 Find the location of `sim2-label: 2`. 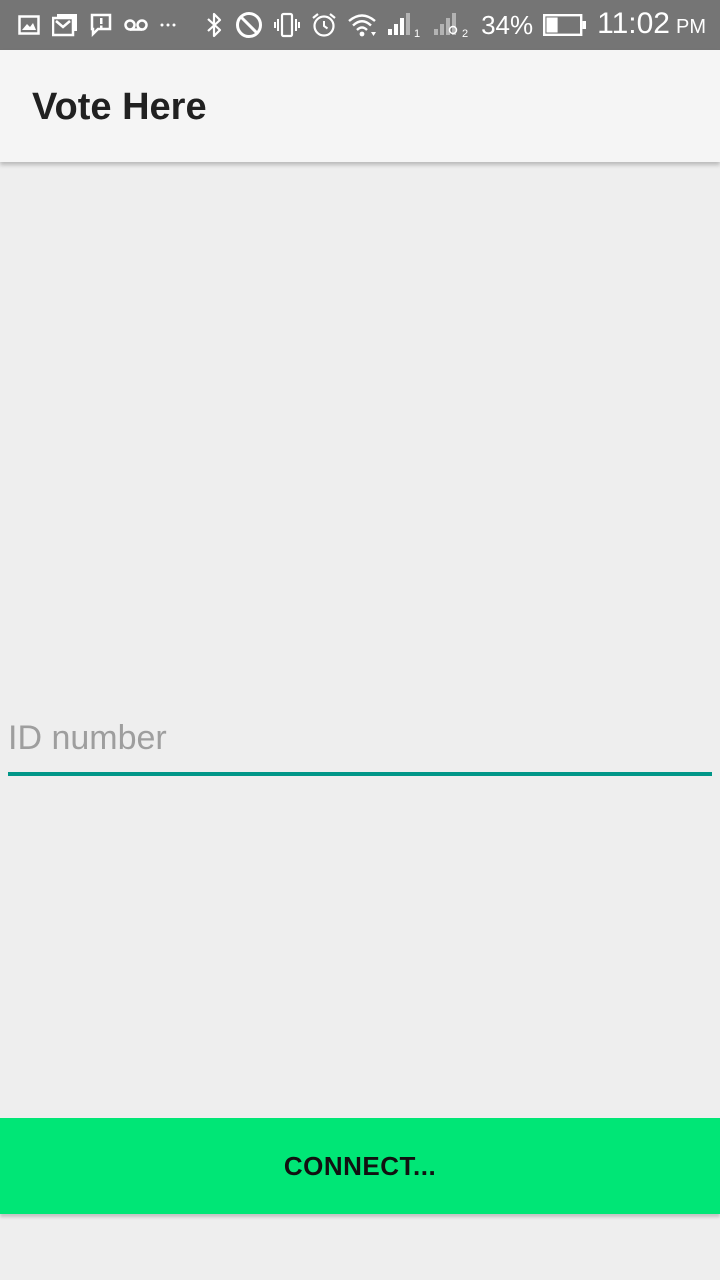

sim2-label: 2 is located at coordinates (465, 33).